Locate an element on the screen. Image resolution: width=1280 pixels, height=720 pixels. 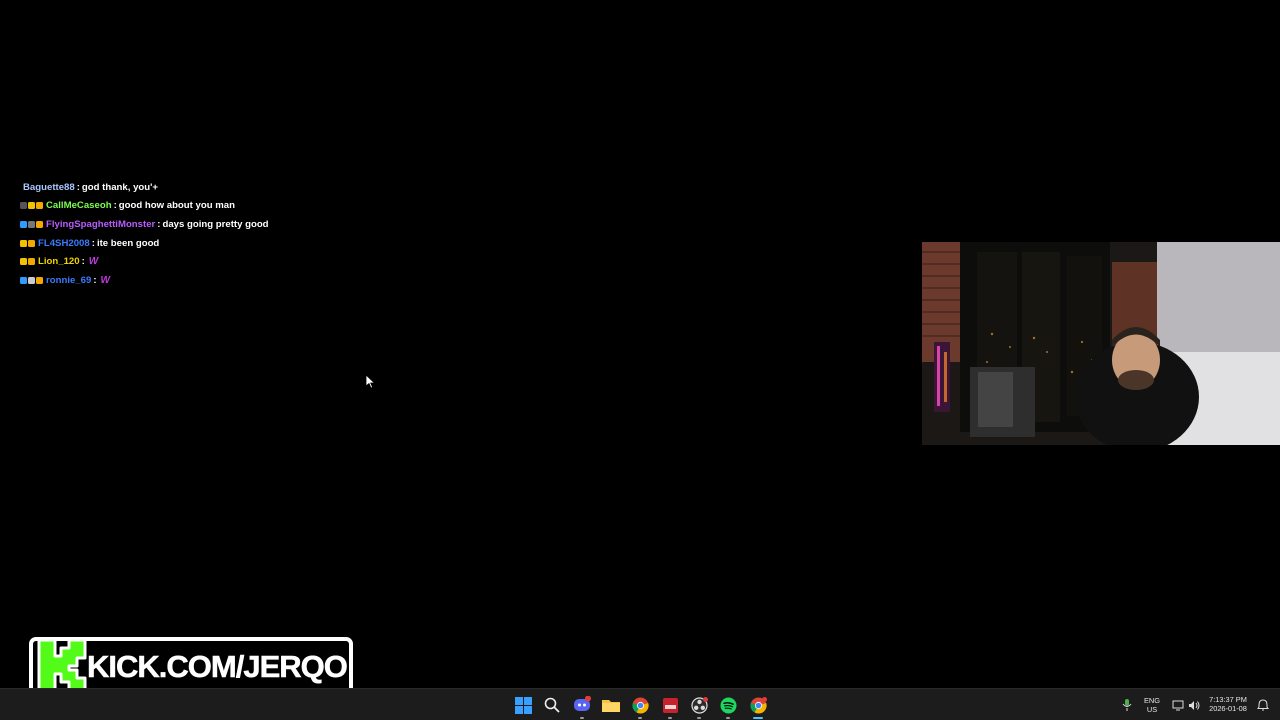
obs-taskbar-button is located at coordinates (699, 707).